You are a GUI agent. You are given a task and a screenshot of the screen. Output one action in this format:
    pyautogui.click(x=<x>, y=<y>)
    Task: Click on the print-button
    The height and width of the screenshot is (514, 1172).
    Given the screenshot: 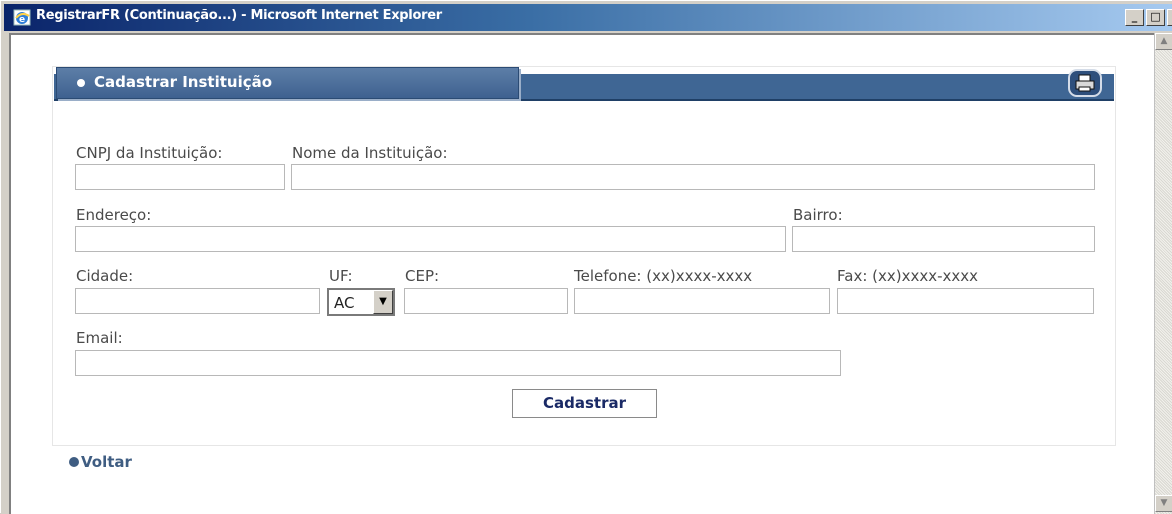 What is the action you would take?
    pyautogui.click(x=1085, y=83)
    